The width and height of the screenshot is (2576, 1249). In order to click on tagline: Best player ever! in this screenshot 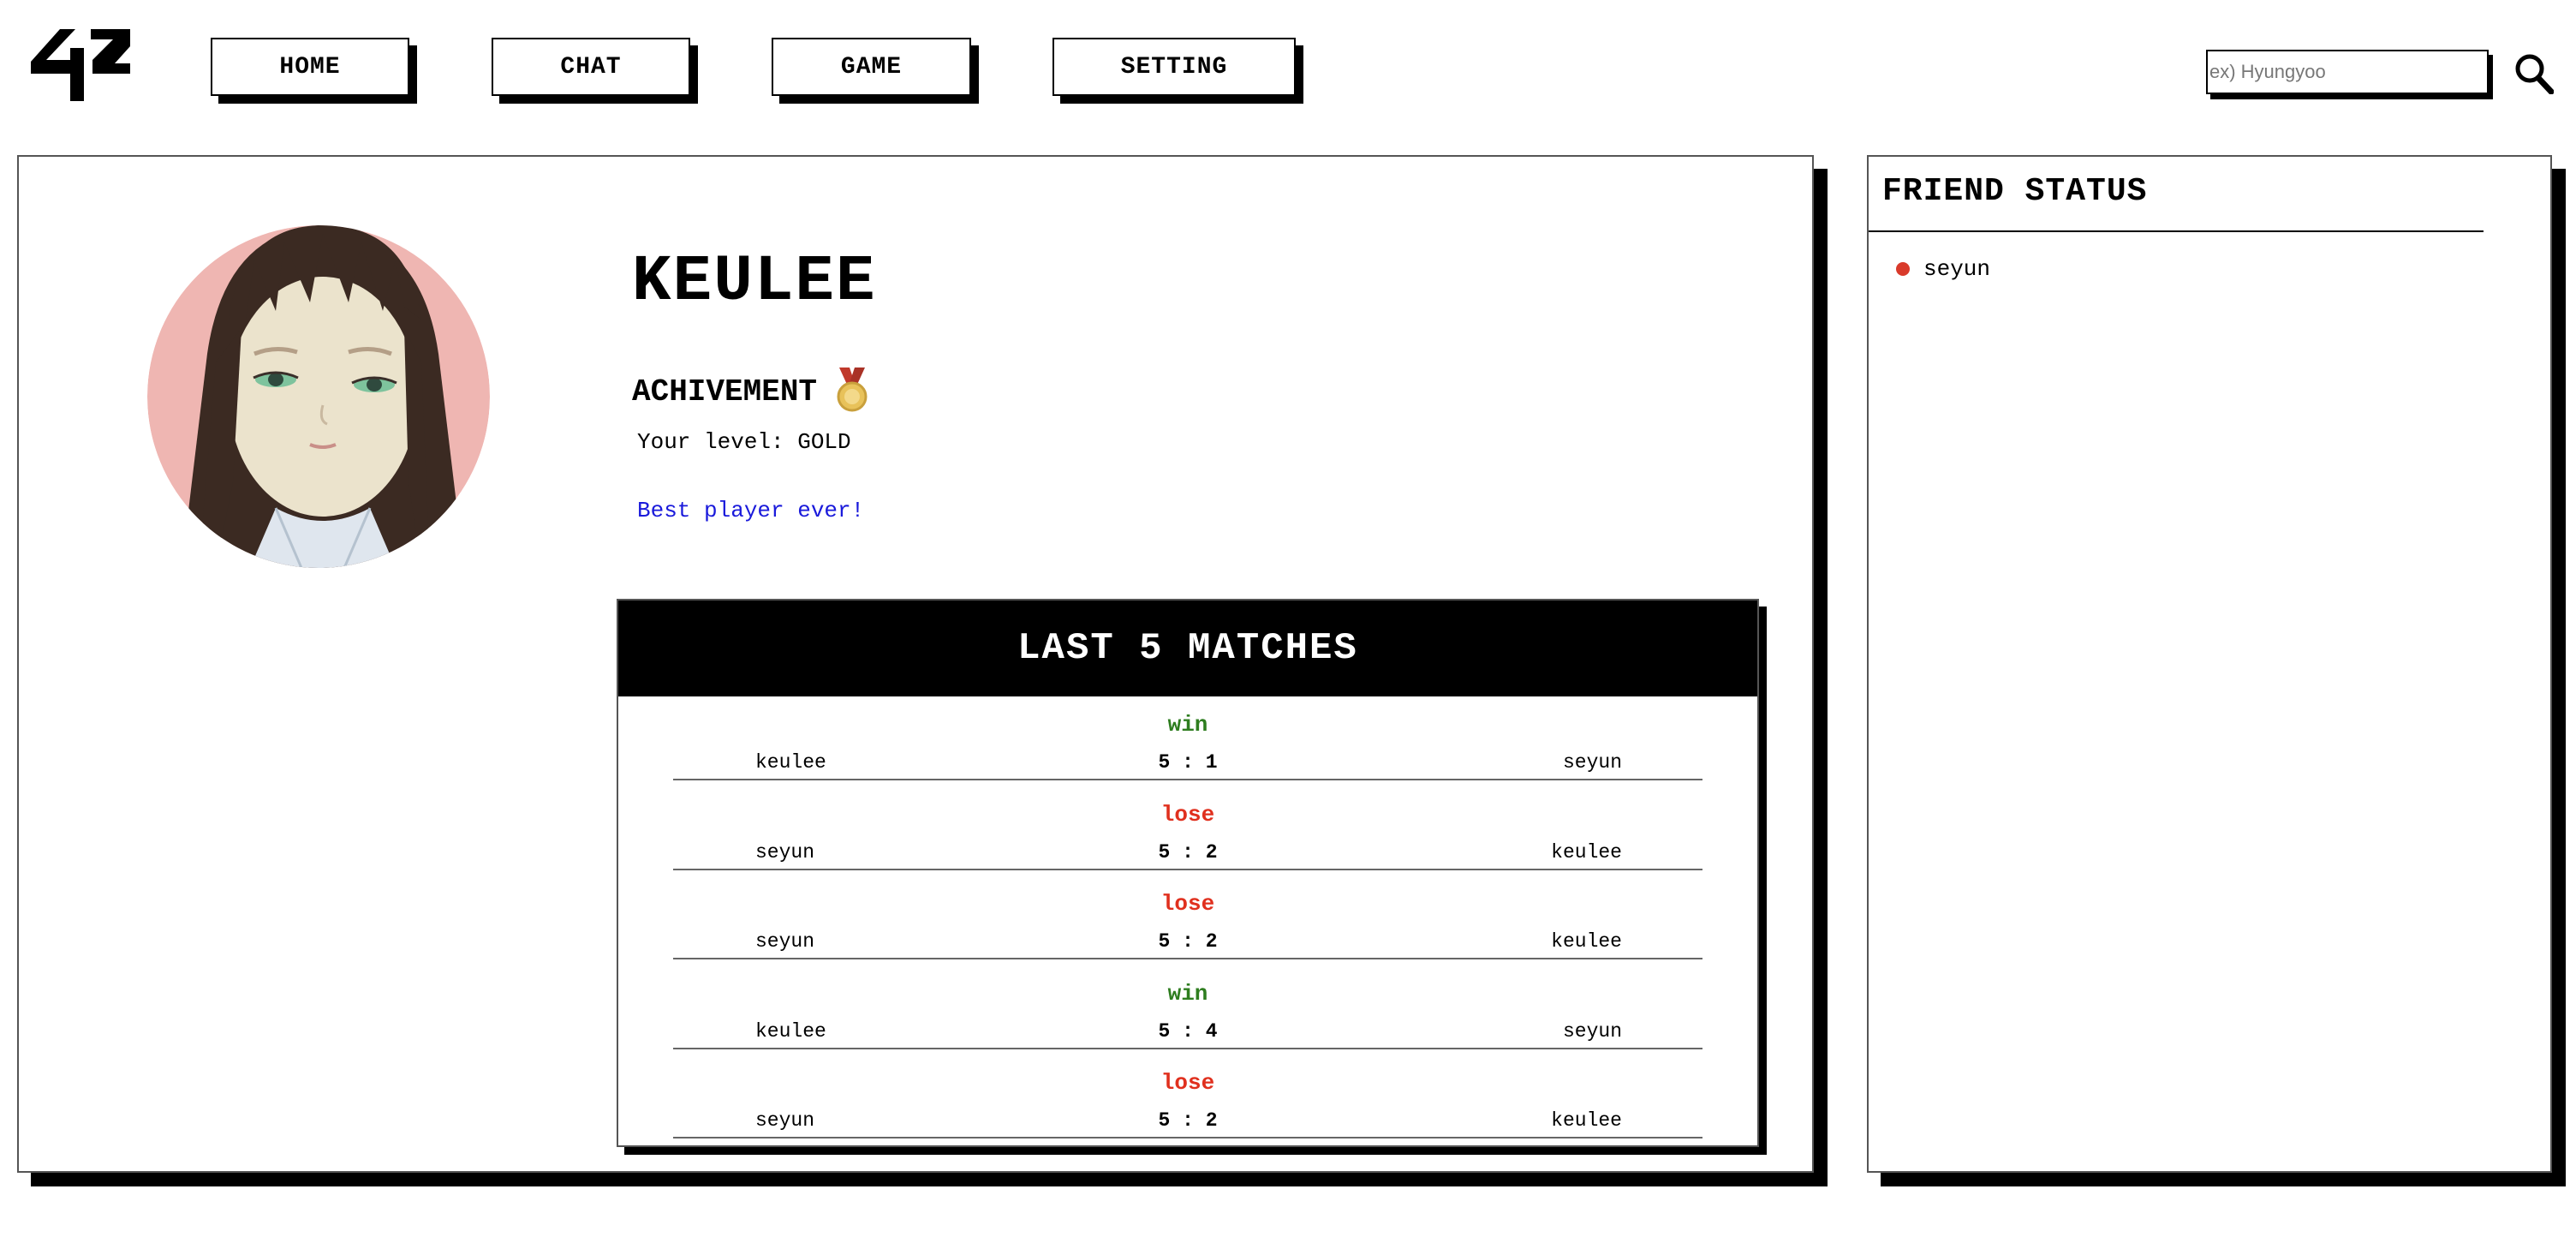, I will do `click(751, 510)`.